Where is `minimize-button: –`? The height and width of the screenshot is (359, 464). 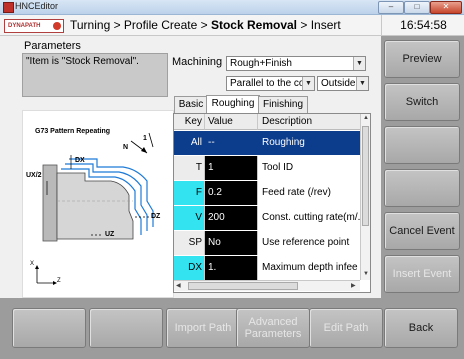 minimize-button: – is located at coordinates (391, 7).